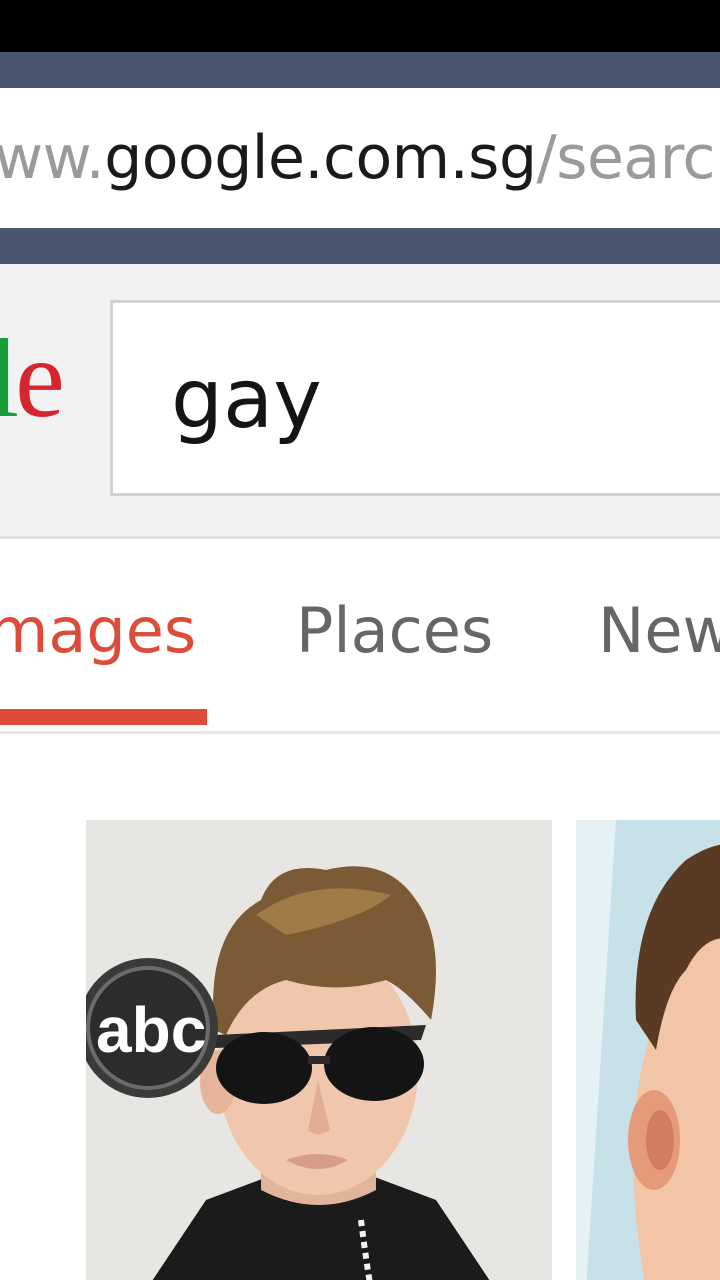  I want to click on search-query: gay, so click(246, 399).